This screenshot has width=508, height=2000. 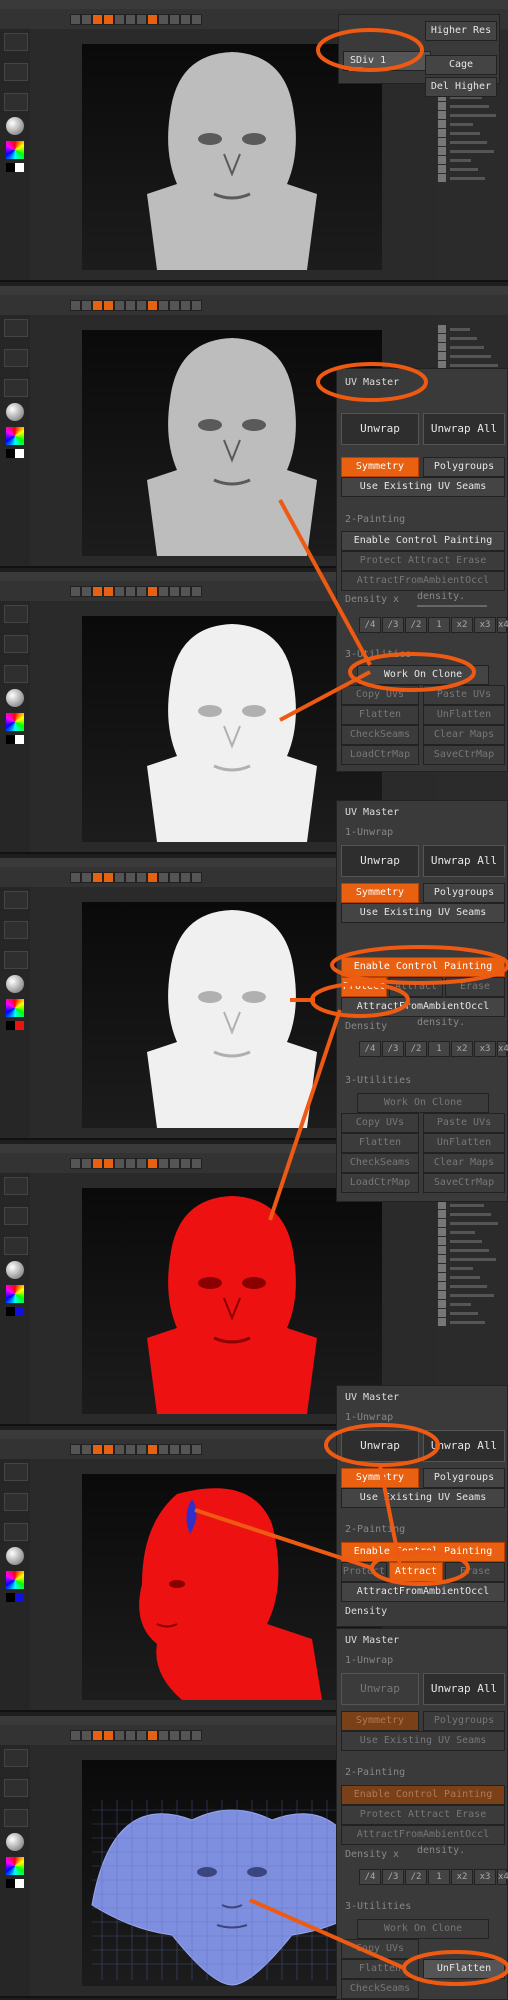 I want to click on density-div3: /3, so click(x=393, y=1877).